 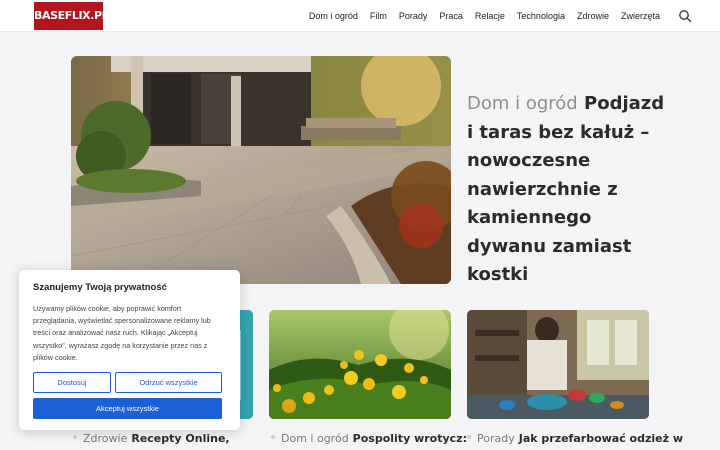 I want to click on card-title-porady: Porady Jak przefarbować odzież w, so click(x=575, y=438).